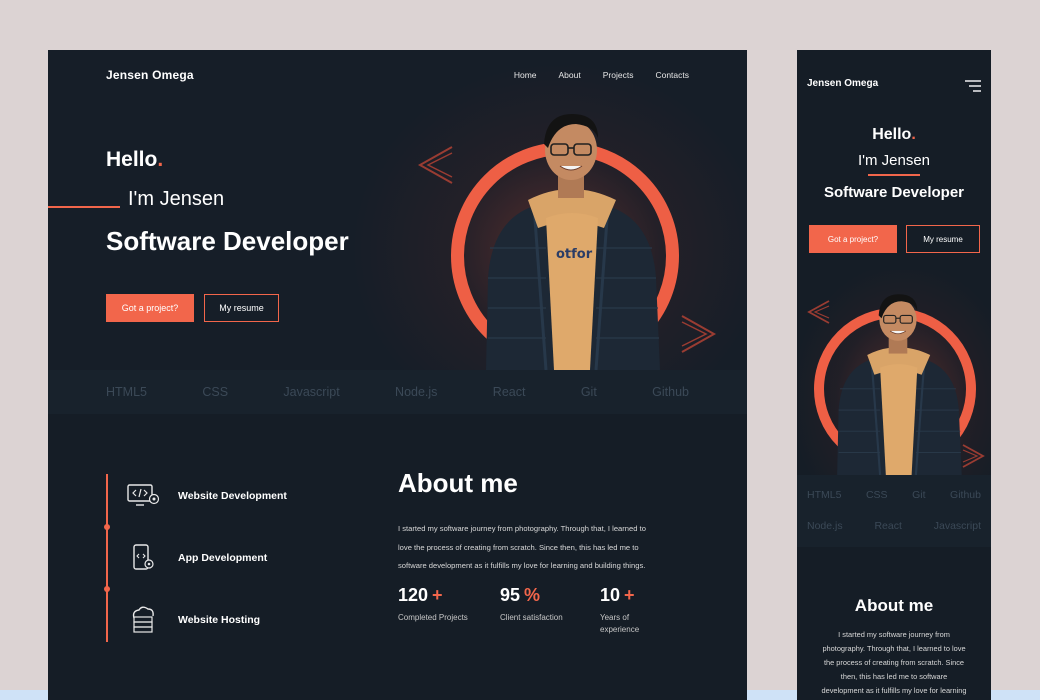 The width and height of the screenshot is (1040, 700). What do you see at coordinates (570, 75) in the screenshot?
I see `nav-about: About` at bounding box center [570, 75].